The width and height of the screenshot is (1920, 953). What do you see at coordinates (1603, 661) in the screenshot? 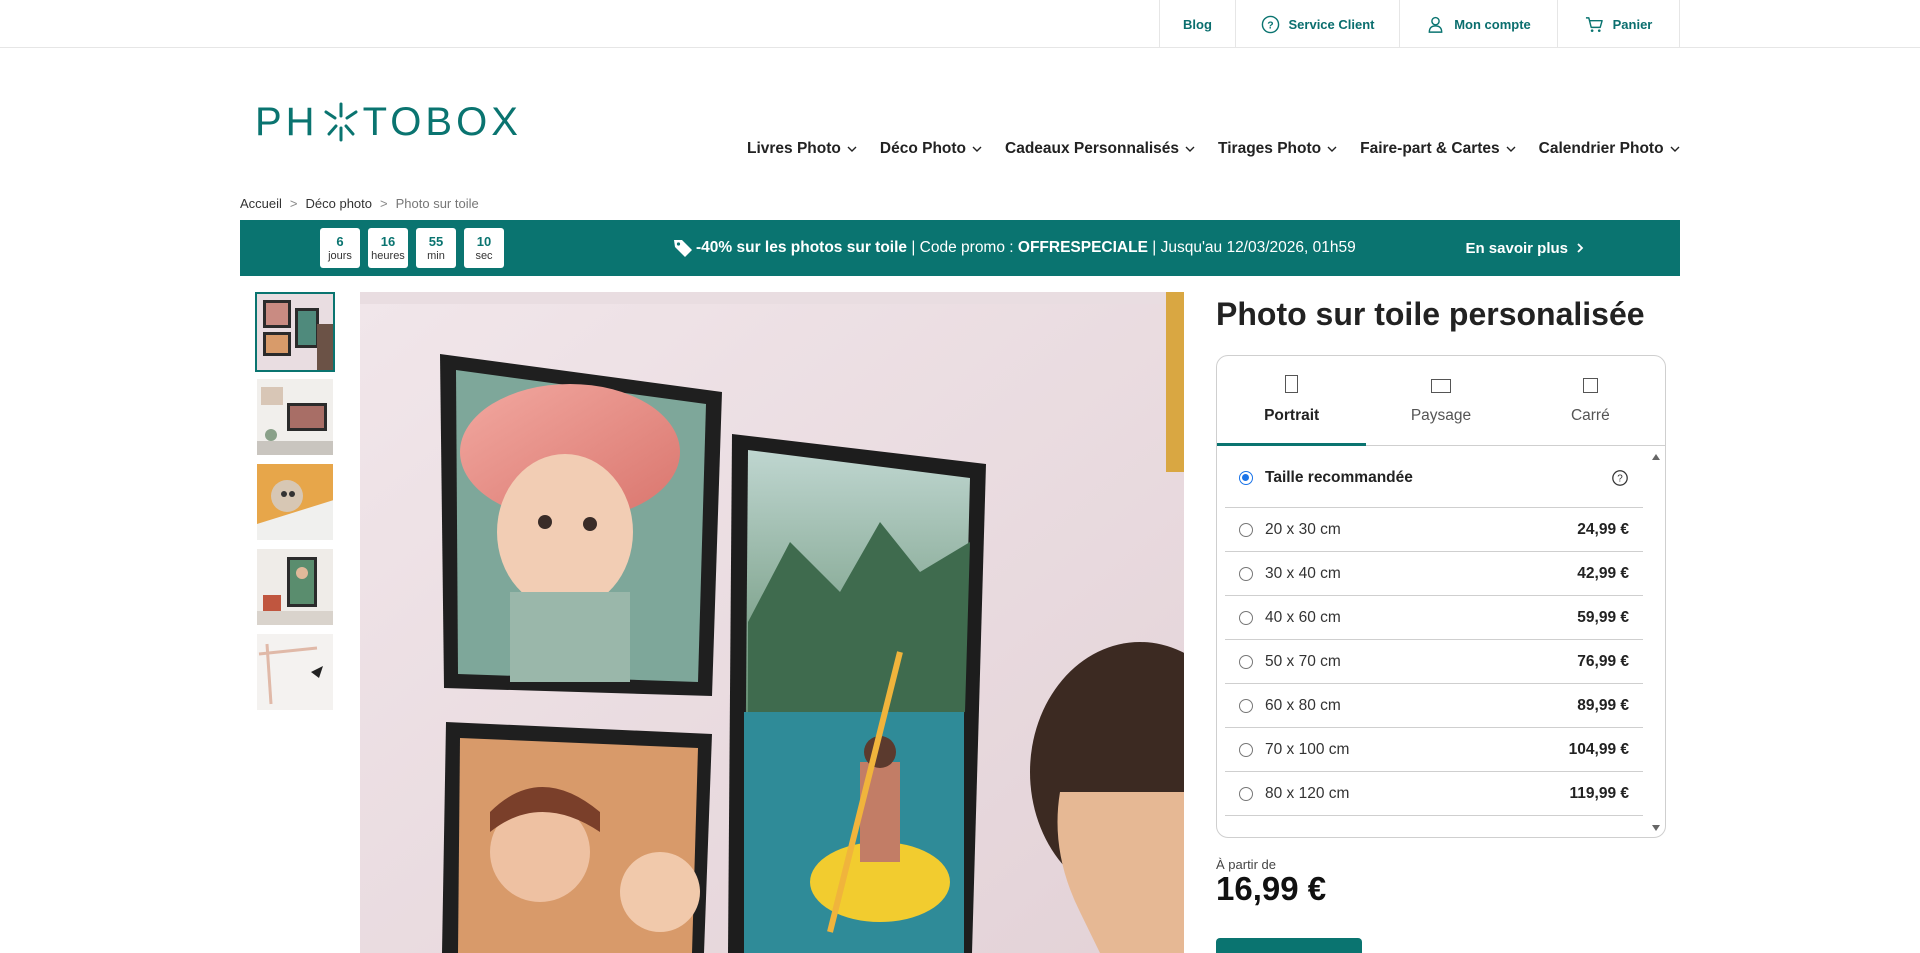
I see `size-price: 76,99 €` at bounding box center [1603, 661].